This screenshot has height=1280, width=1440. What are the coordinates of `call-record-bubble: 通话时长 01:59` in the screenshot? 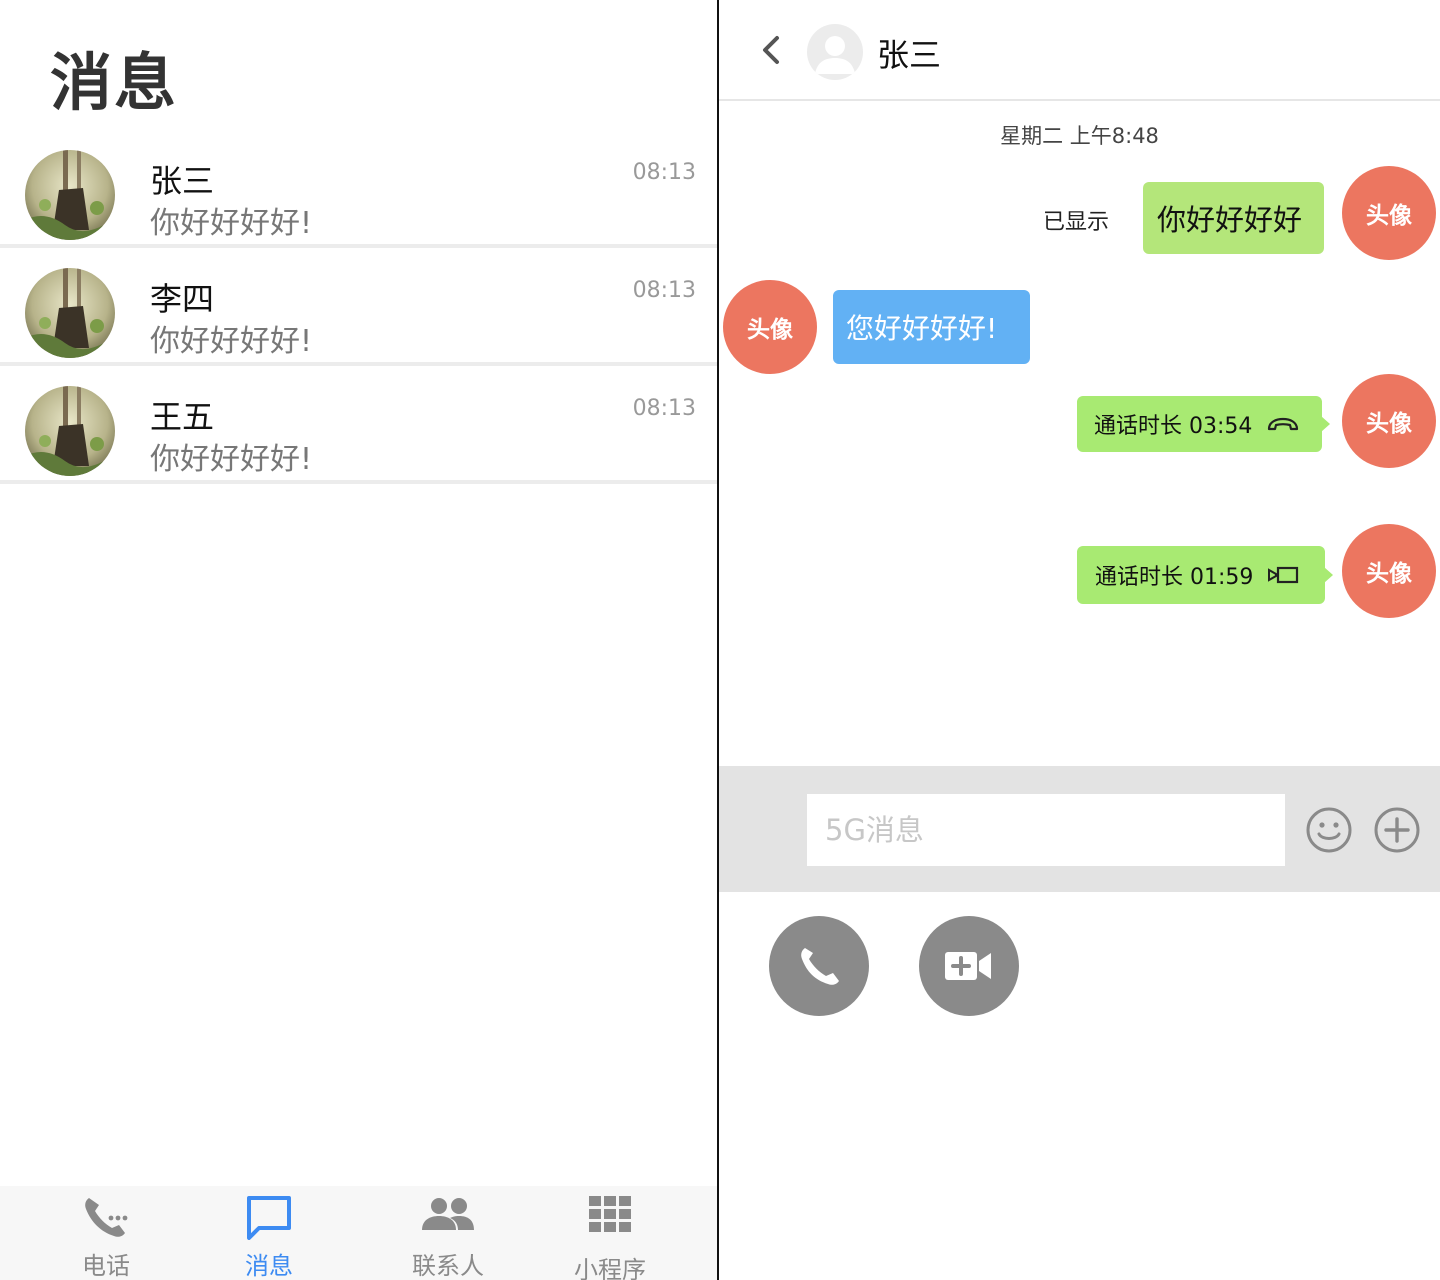 It's located at (1205, 575).